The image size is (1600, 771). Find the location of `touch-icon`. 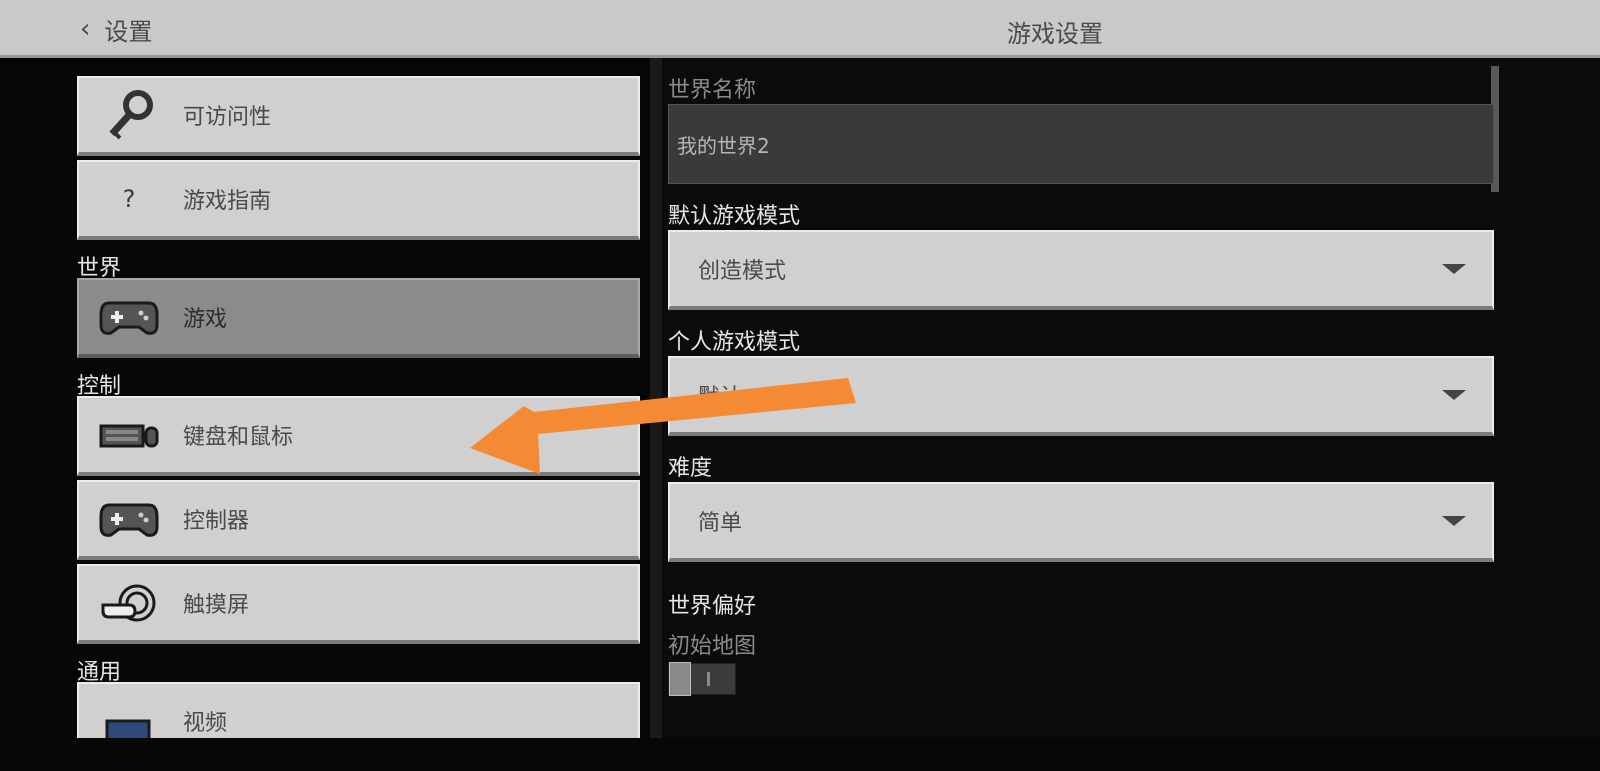

touch-icon is located at coordinates (129, 603).